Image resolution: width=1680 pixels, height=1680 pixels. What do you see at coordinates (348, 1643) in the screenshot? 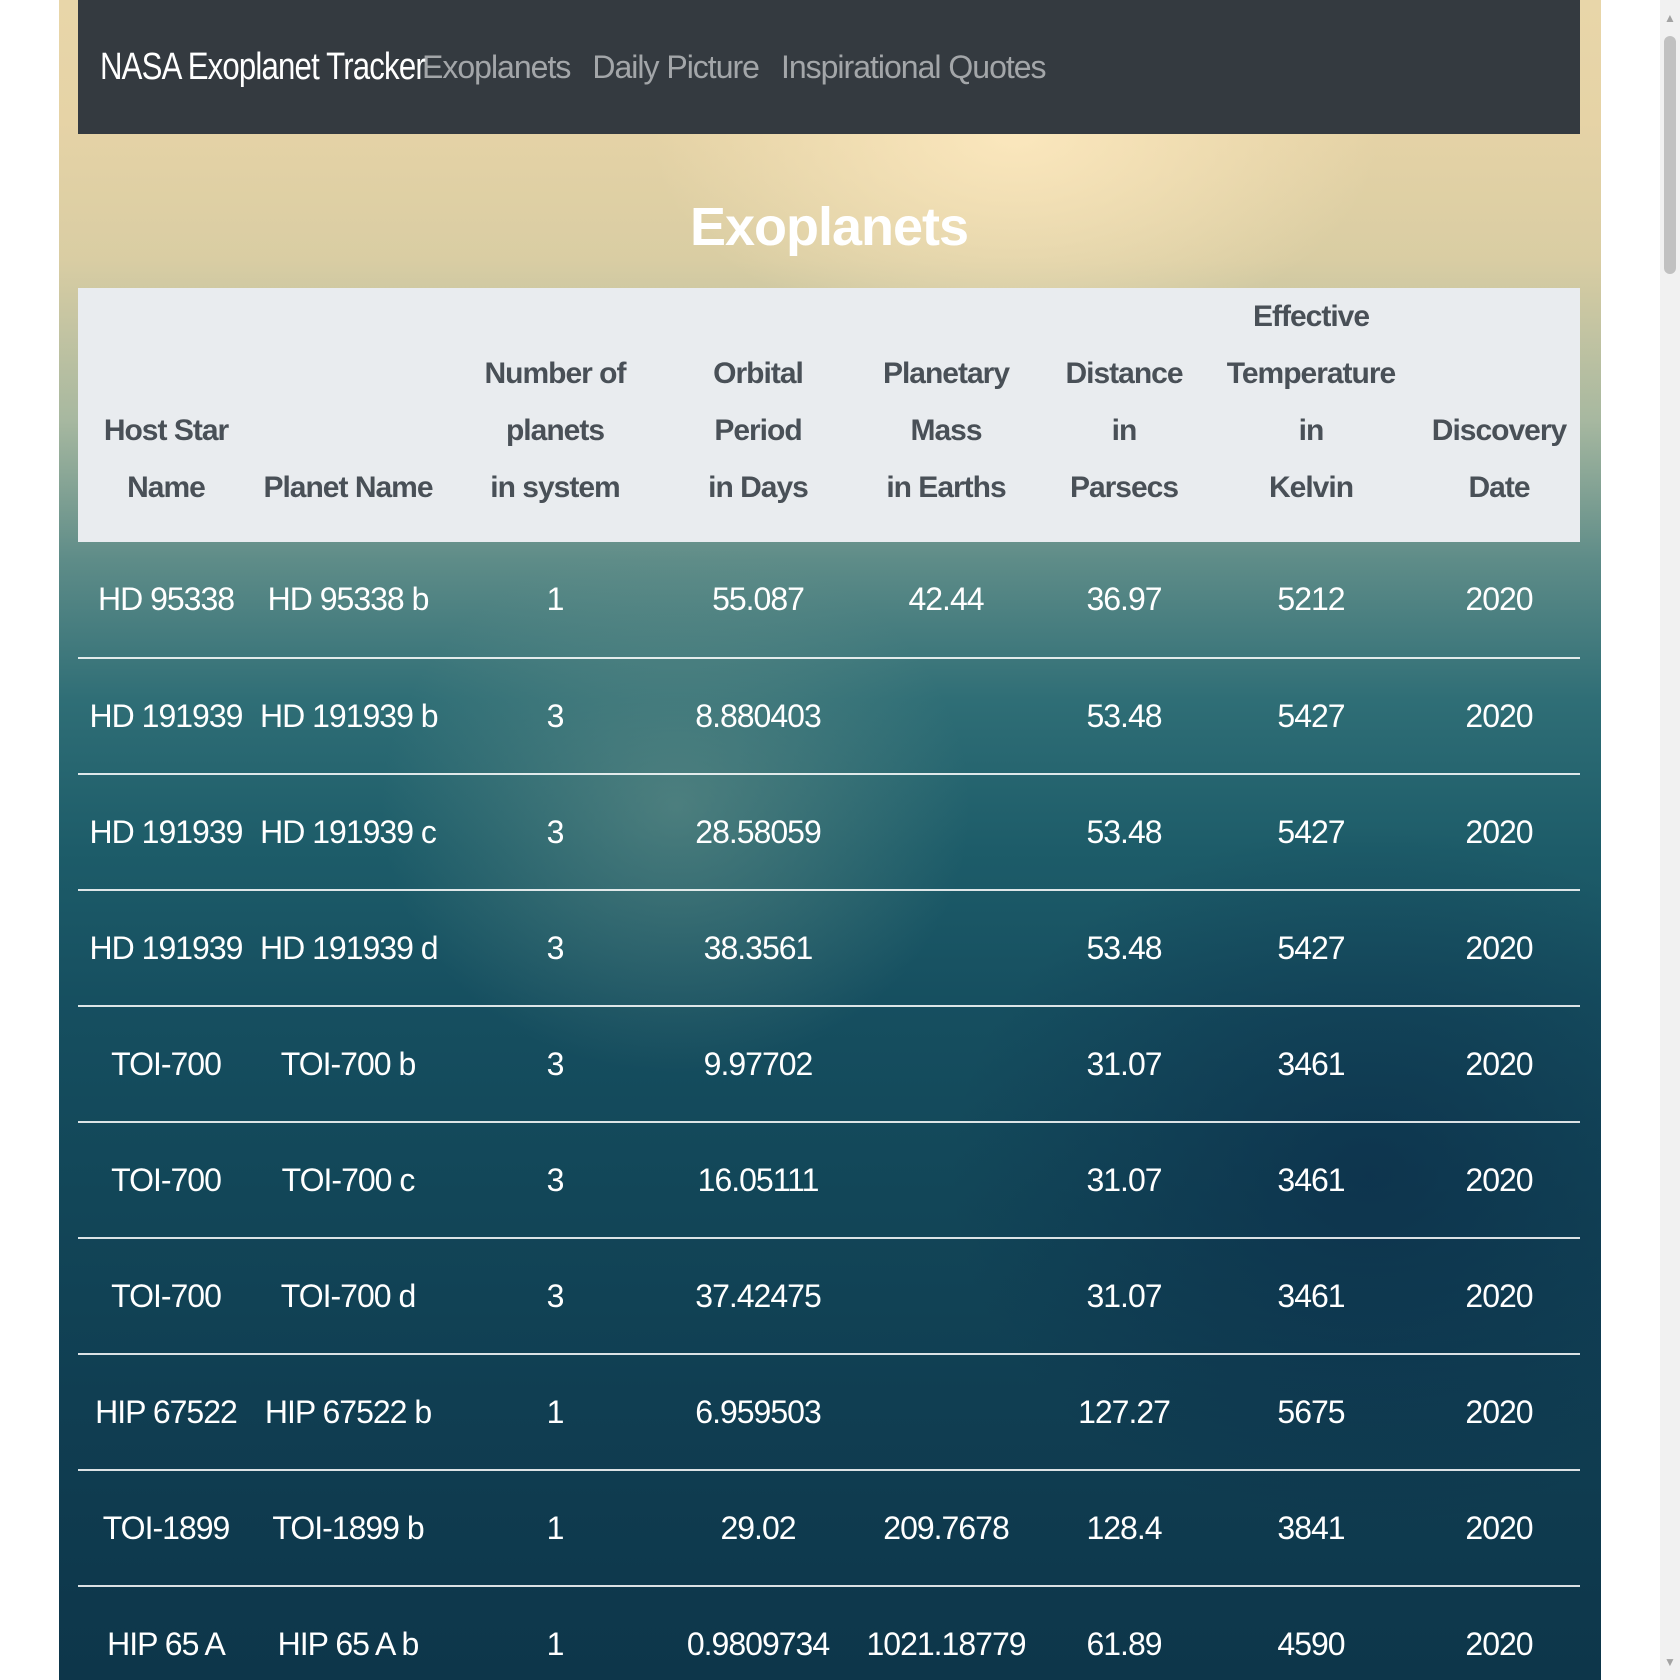
I see `table-cell-planet-name: HIP 65 A b` at bounding box center [348, 1643].